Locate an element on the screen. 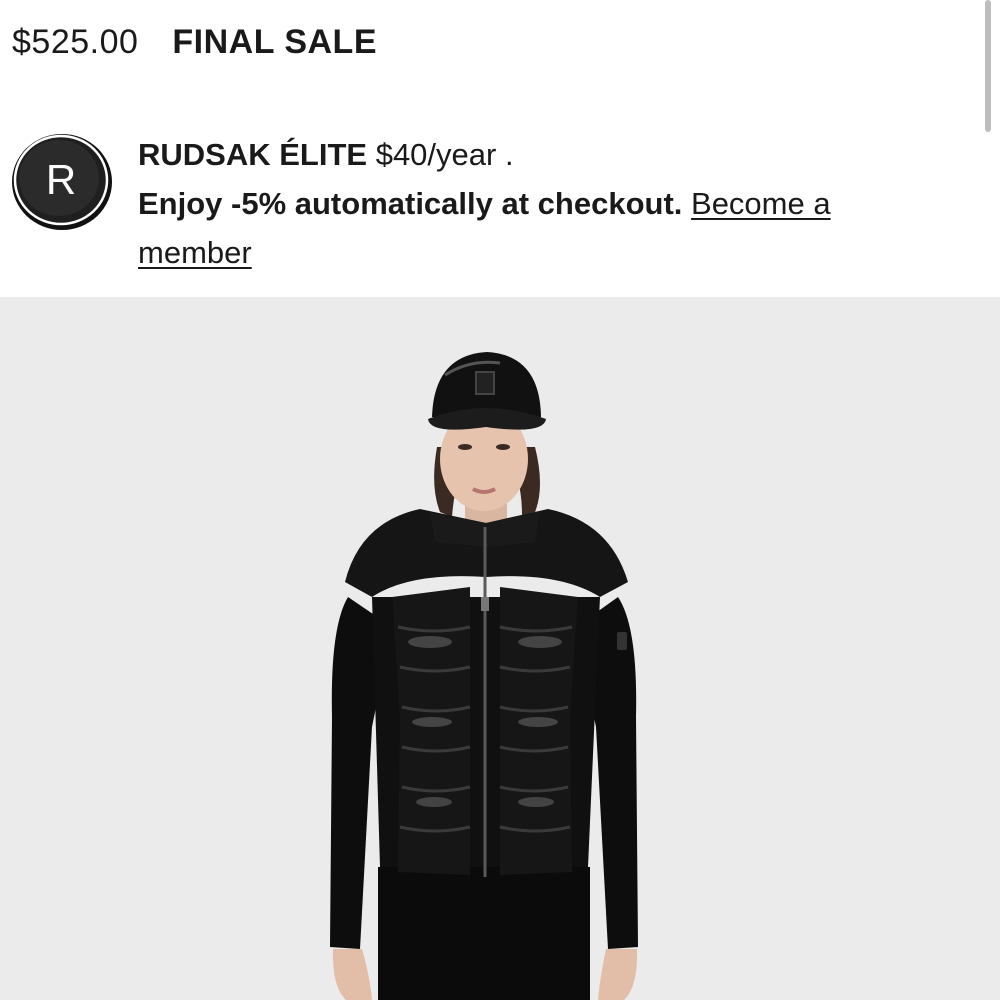  membership-title-line: RUDSAK ÉLITE $40/year . is located at coordinates (518, 154).